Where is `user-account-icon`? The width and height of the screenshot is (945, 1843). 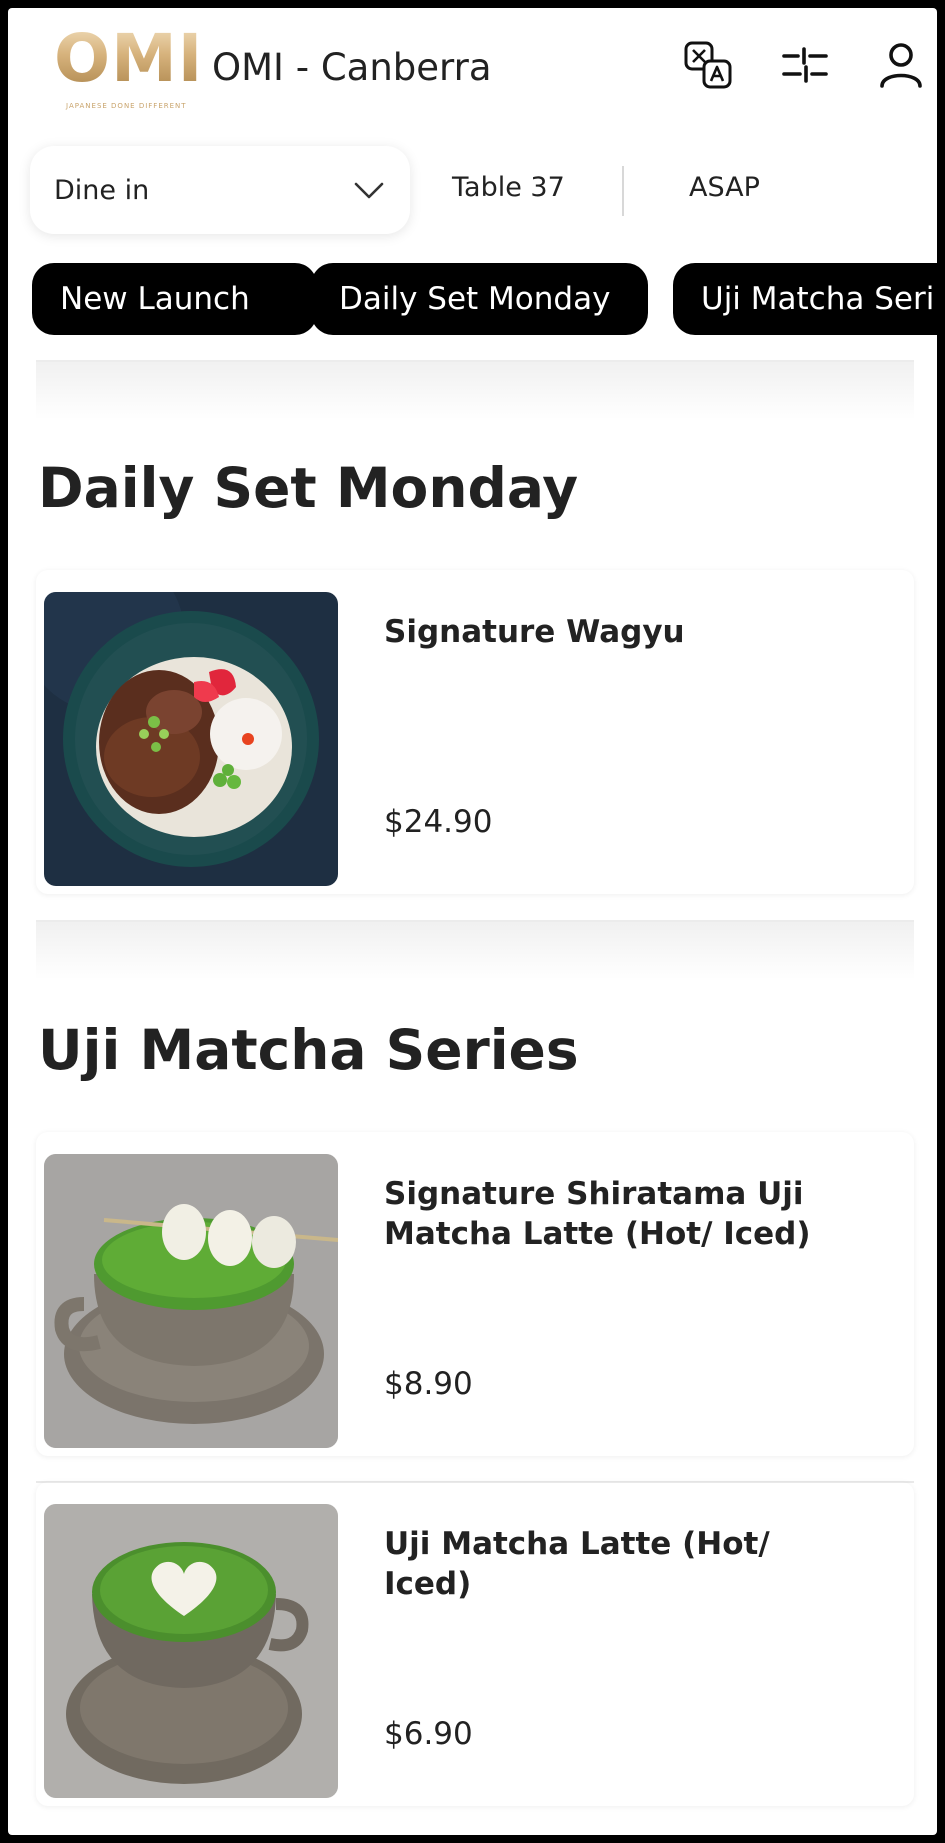 user-account-icon is located at coordinates (901, 65).